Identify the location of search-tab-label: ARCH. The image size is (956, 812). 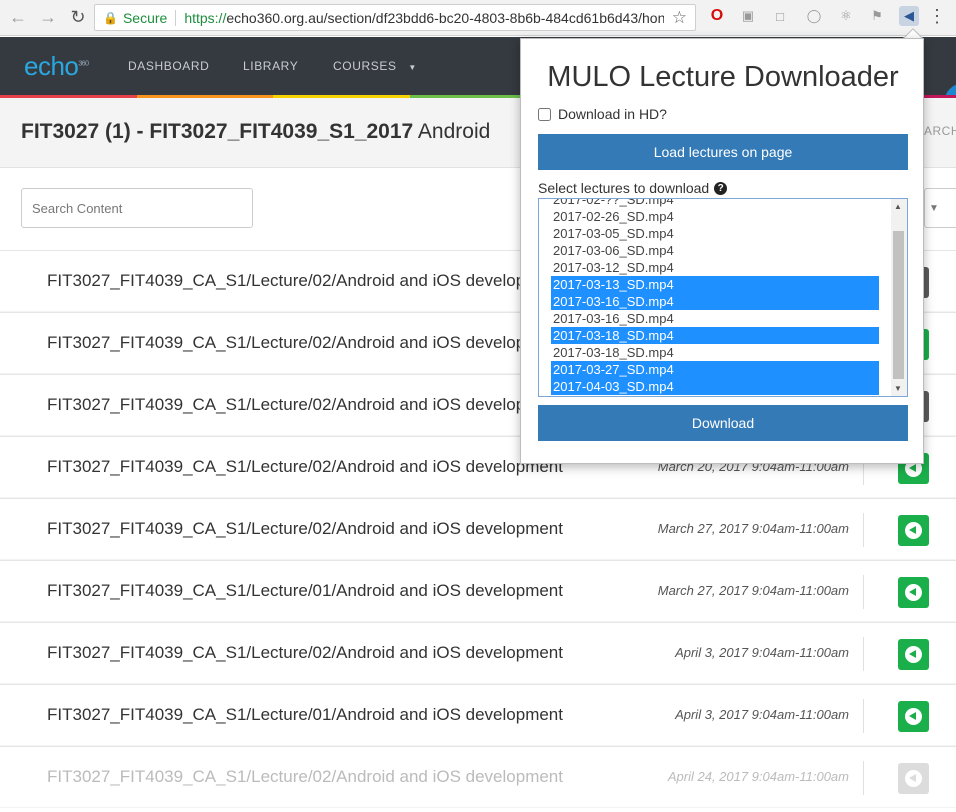
(940, 131).